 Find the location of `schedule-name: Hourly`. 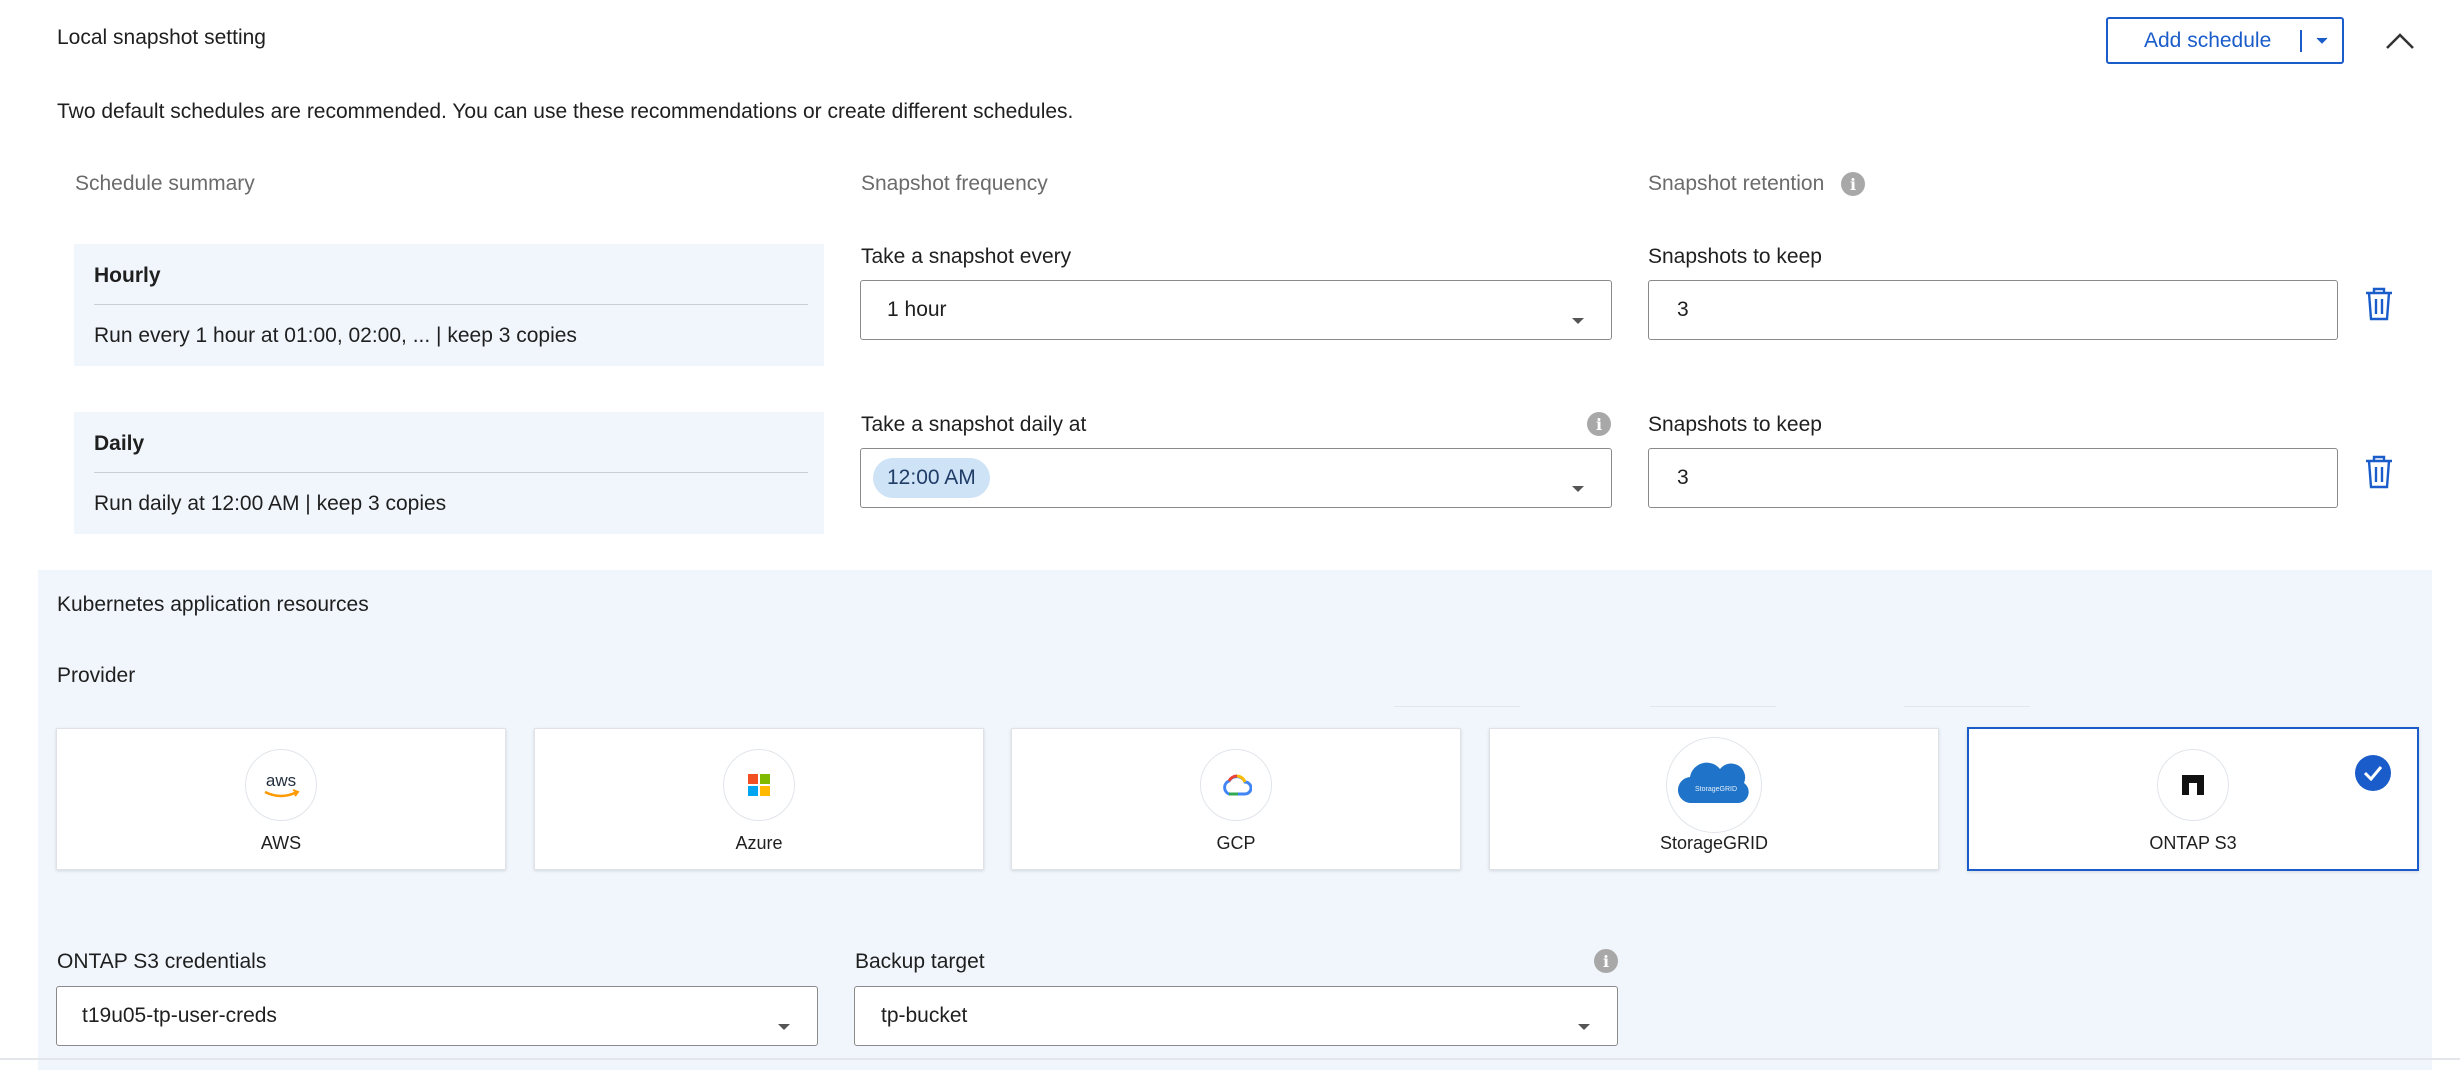

schedule-name: Hourly is located at coordinates (127, 275).